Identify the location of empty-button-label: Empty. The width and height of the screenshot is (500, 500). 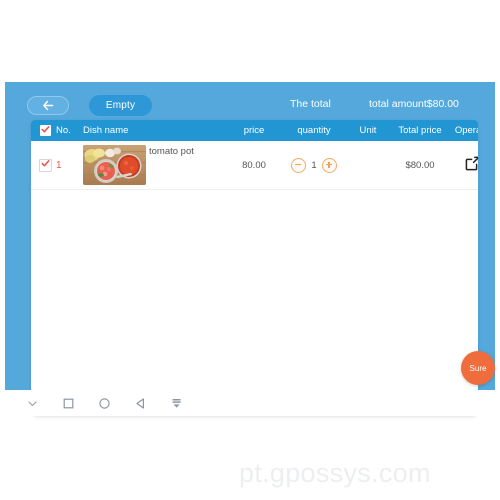
(120, 105).